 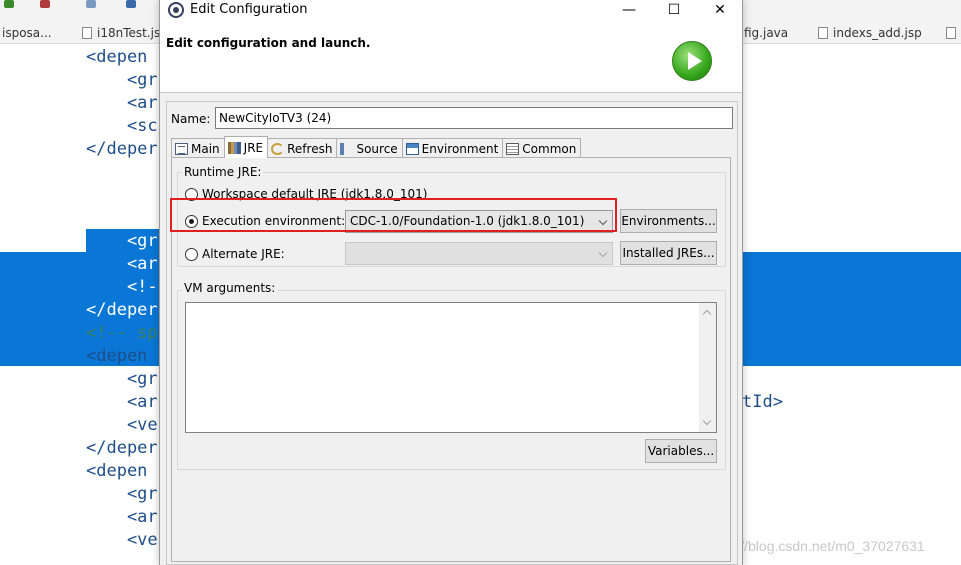 I want to click on tab-label: Source, so click(x=377, y=148).